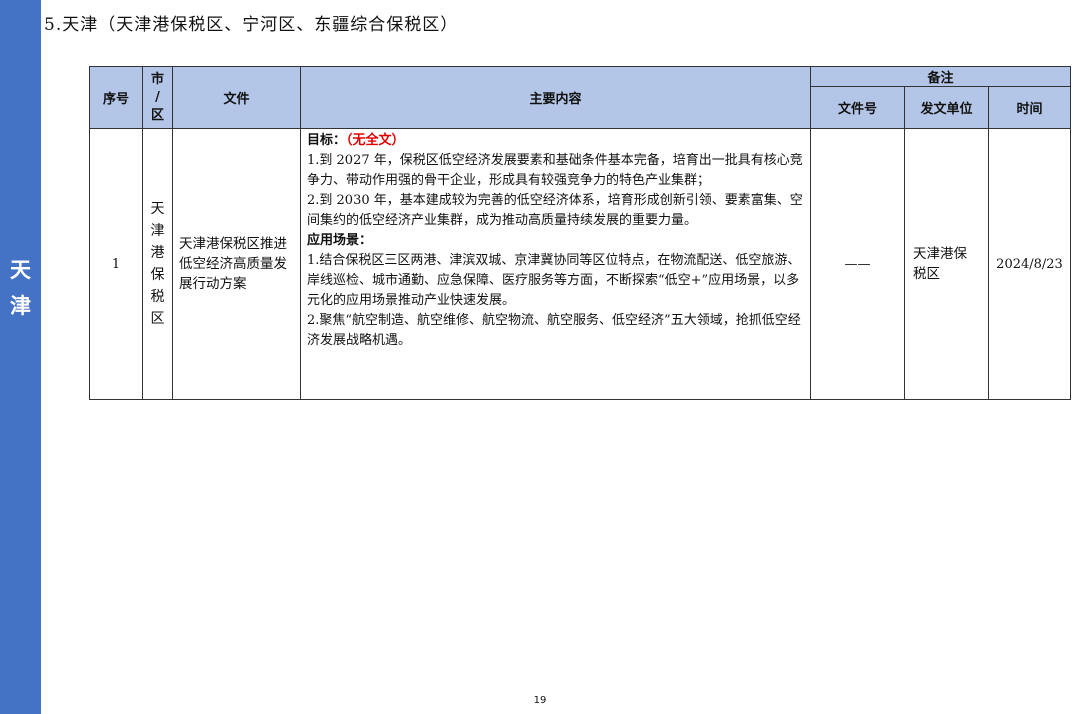 This screenshot has height=714, width=1080. I want to click on header-city-char: 区, so click(157, 115).